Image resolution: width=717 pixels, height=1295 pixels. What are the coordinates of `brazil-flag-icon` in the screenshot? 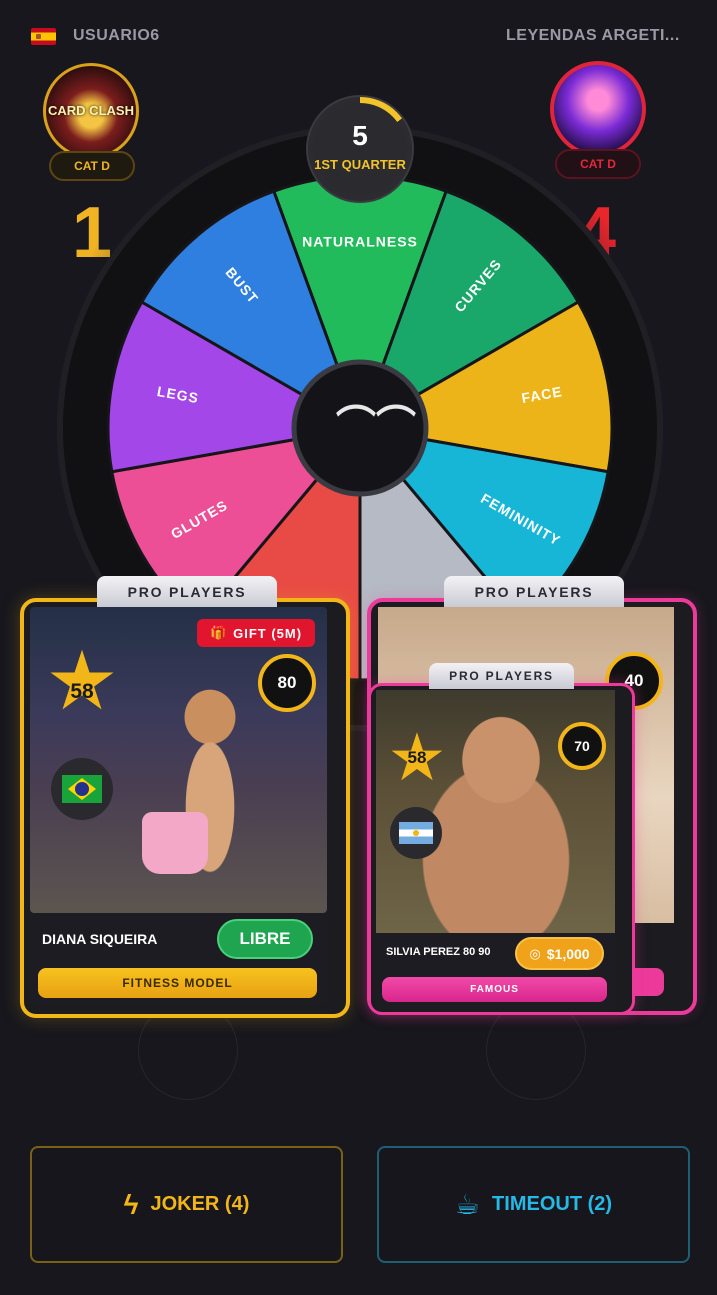 It's located at (82, 789).